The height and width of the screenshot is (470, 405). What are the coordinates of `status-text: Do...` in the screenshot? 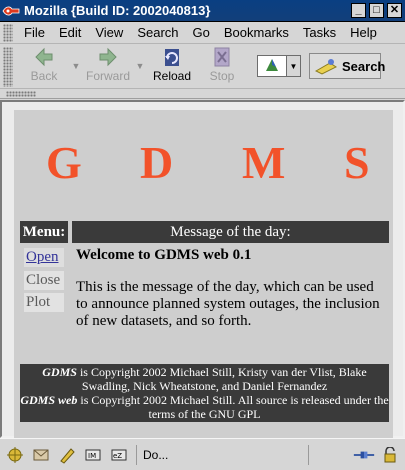 It's located at (221, 454).